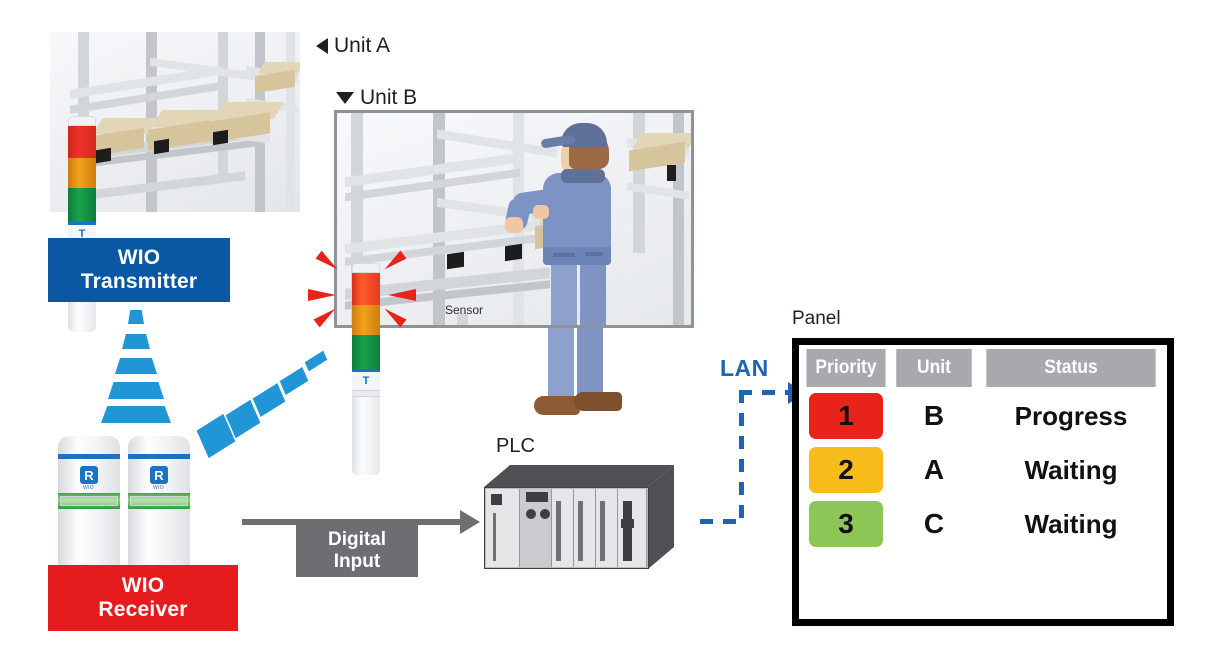  Describe the element at coordinates (277, 379) in the screenshot. I see `wireless-wave-diagonal` at that location.